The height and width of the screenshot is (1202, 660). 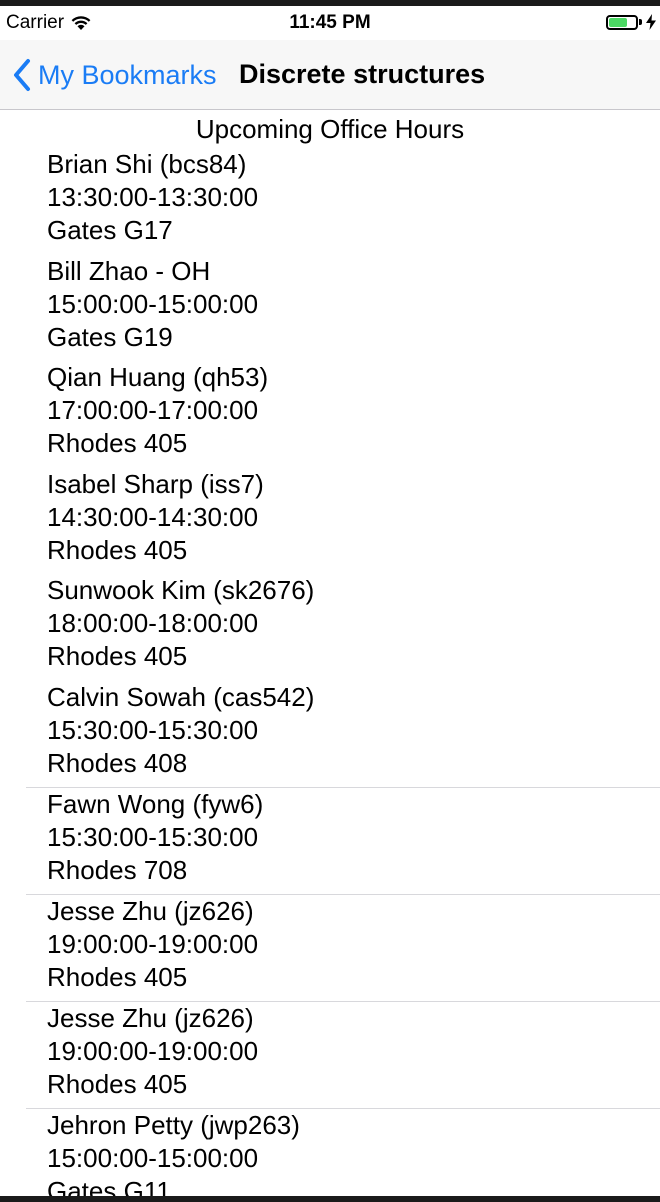 What do you see at coordinates (181, 697) in the screenshot?
I see `ta-name: Calvin Sowah (cas542)` at bounding box center [181, 697].